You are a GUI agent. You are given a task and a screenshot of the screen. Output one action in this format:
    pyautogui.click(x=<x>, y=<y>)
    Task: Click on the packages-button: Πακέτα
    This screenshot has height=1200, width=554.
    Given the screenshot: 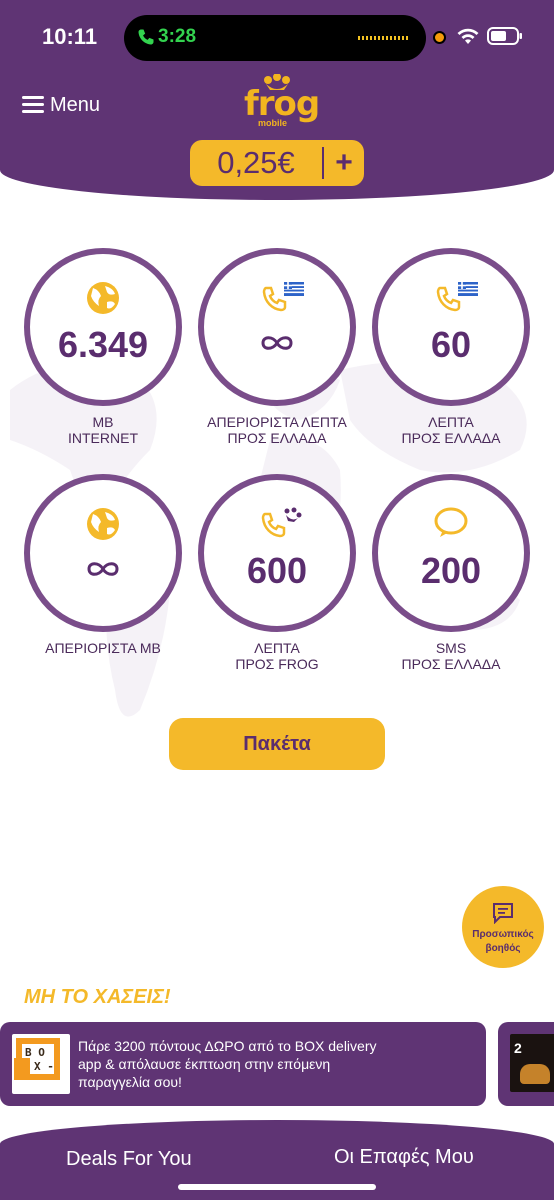 What is the action you would take?
    pyautogui.click(x=277, y=744)
    